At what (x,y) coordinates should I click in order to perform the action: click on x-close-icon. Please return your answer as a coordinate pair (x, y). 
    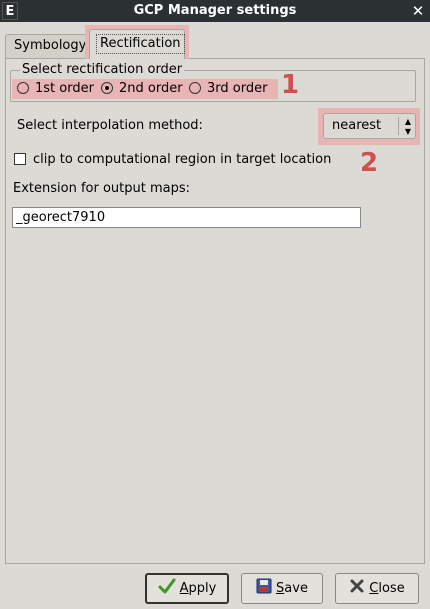
    Looking at the image, I should click on (357, 590).